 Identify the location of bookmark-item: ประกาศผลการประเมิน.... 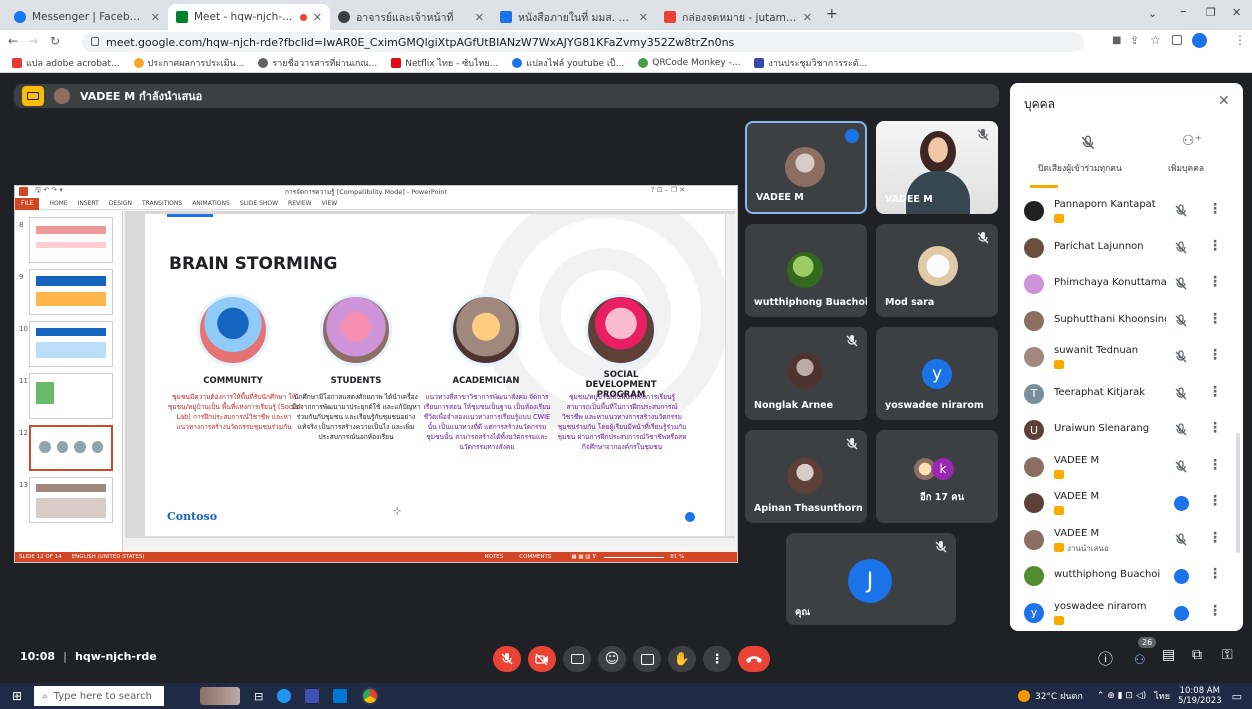
(188, 63).